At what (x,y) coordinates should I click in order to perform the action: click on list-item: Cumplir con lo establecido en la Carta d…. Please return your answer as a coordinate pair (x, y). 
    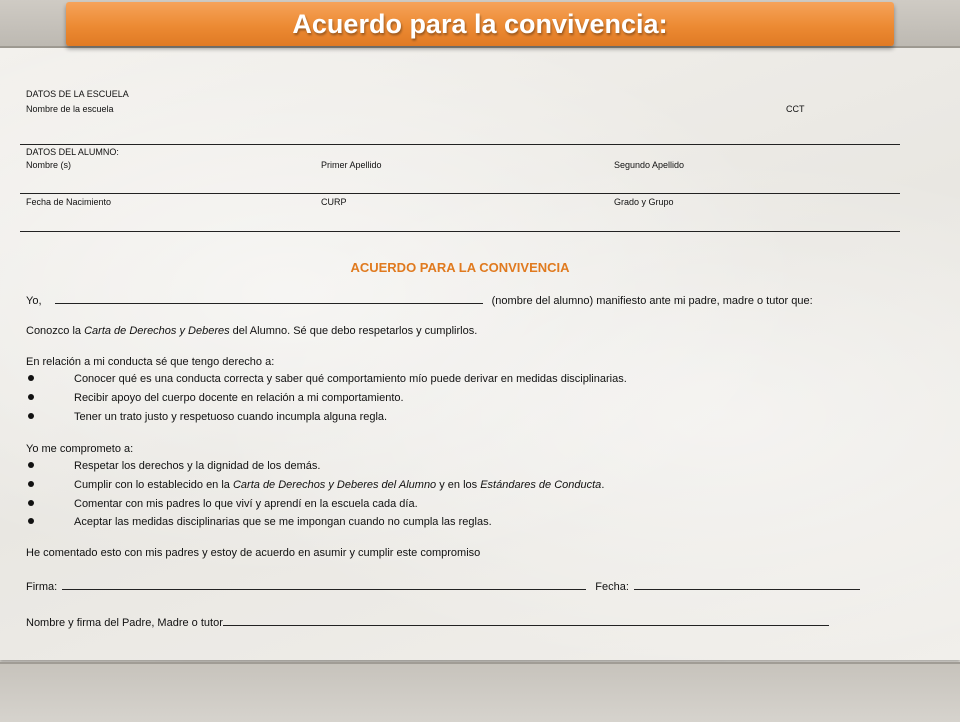
    Looking at the image, I should click on (315, 485).